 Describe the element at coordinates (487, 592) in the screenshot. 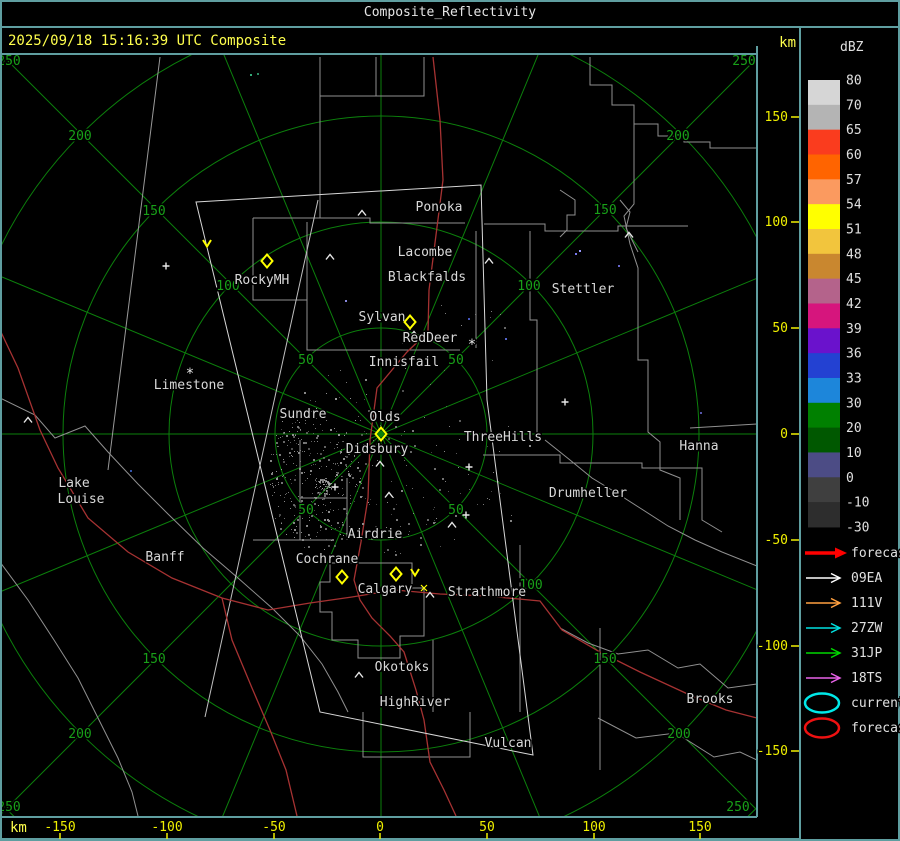

I see `place-label-strathmore: Strathmore` at that location.